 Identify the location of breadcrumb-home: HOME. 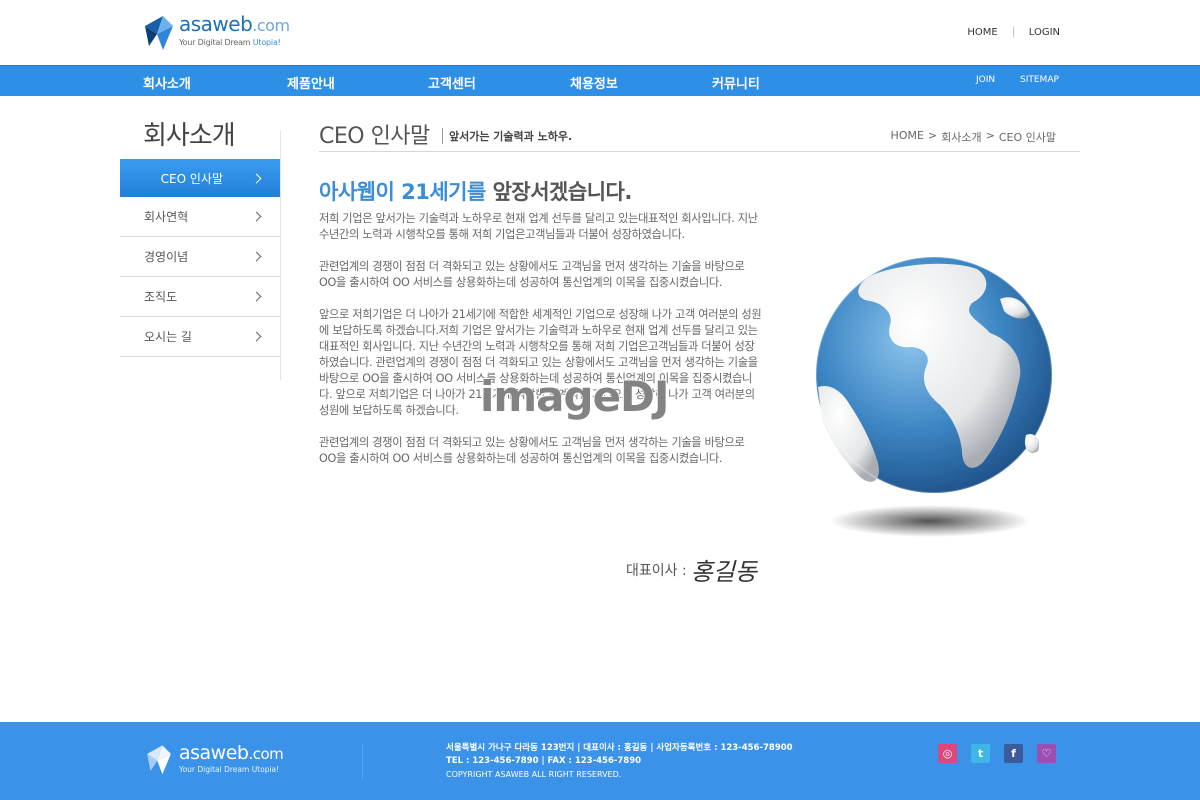
(907, 137).